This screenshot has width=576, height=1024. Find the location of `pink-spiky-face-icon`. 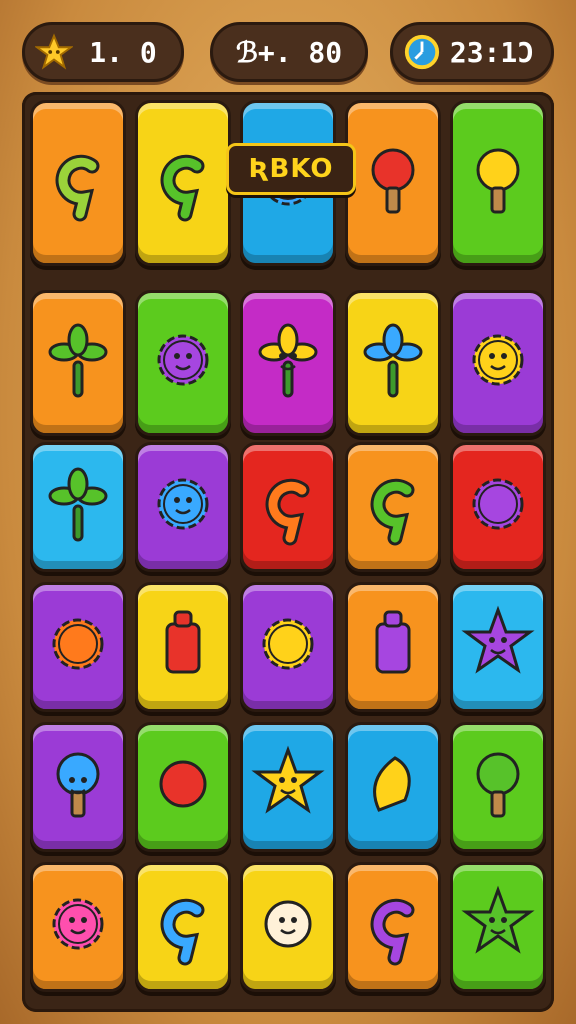

pink-spiky-face-icon is located at coordinates (78, 927).